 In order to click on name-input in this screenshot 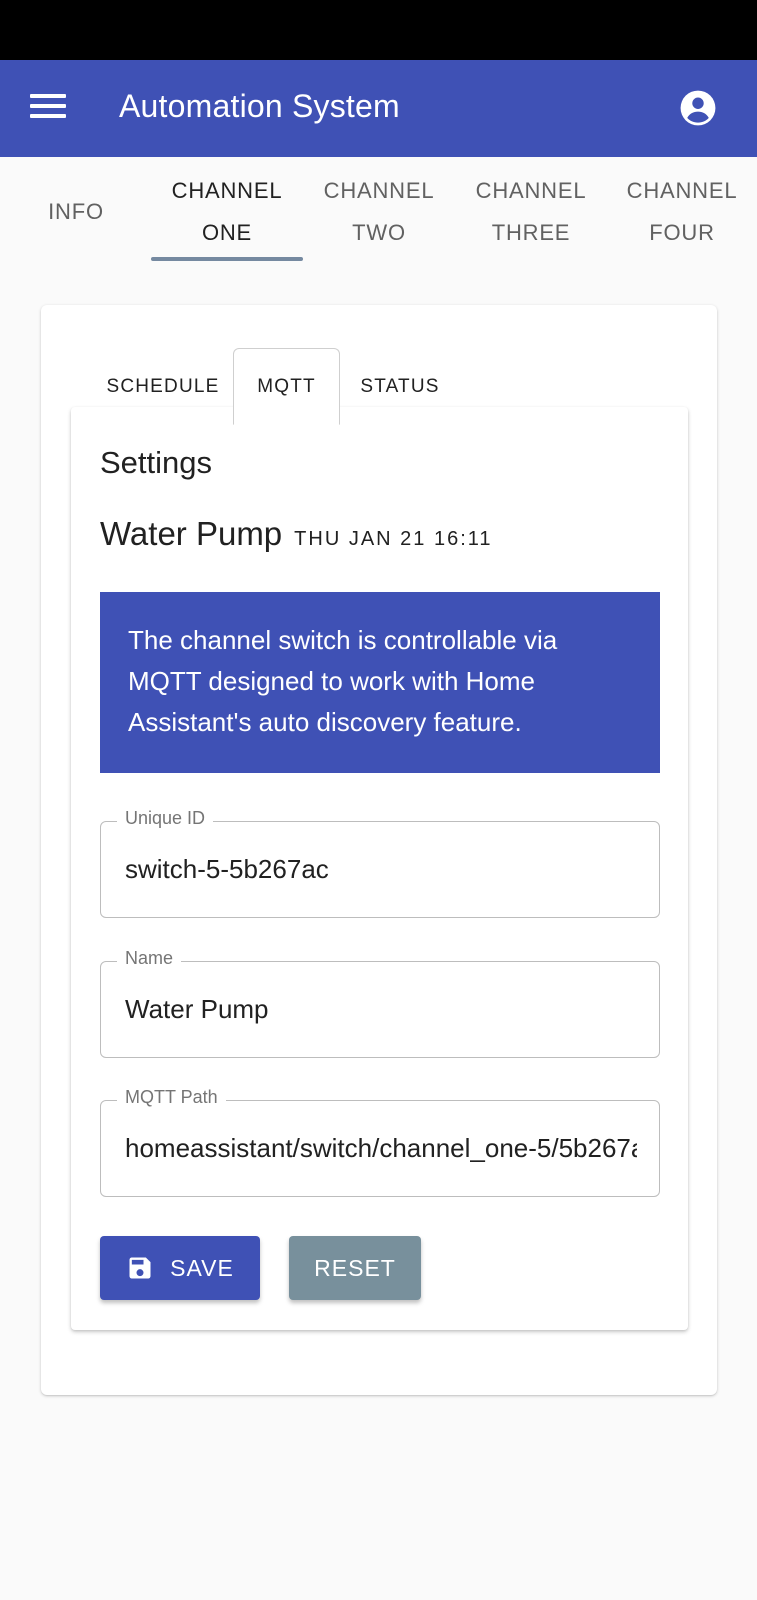, I will do `click(381, 1009)`.